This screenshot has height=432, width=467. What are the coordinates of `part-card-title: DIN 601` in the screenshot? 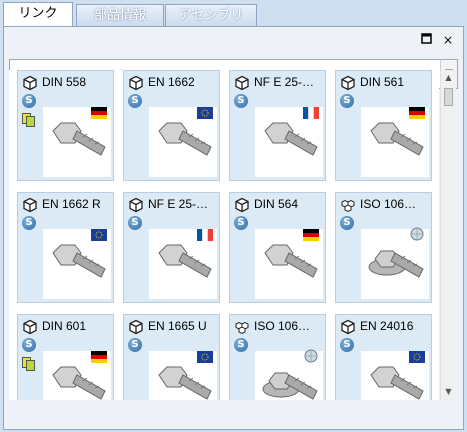 It's located at (64, 326).